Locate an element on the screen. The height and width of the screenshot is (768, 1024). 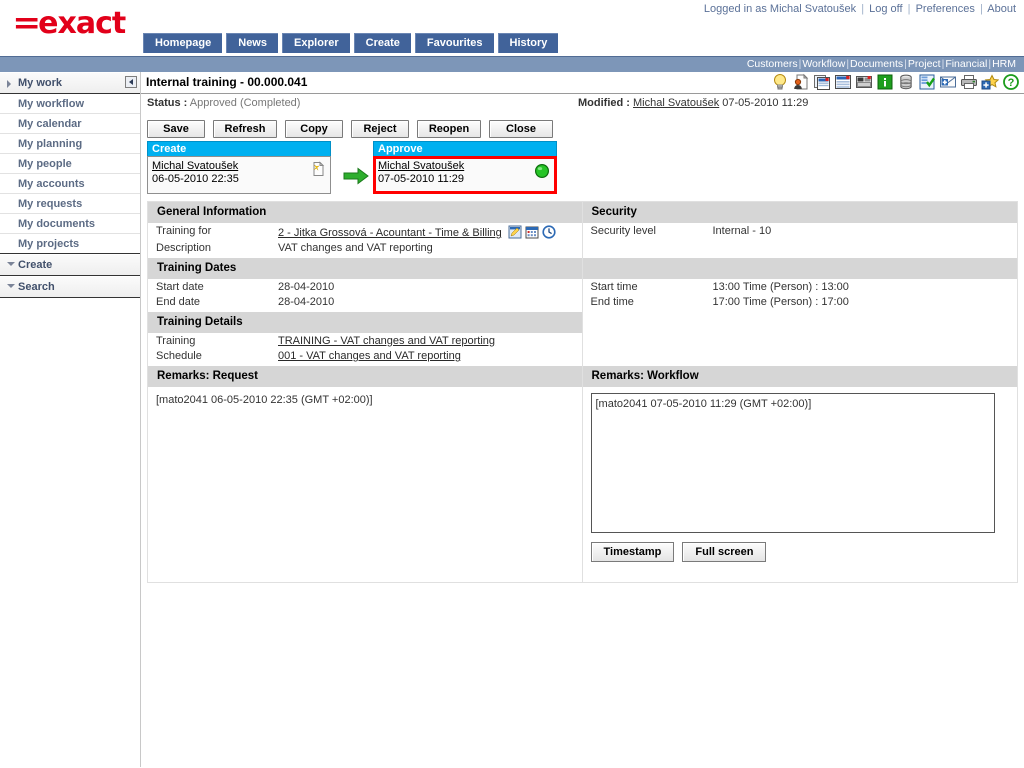
full-screen-button: Full screen is located at coordinates (724, 552).